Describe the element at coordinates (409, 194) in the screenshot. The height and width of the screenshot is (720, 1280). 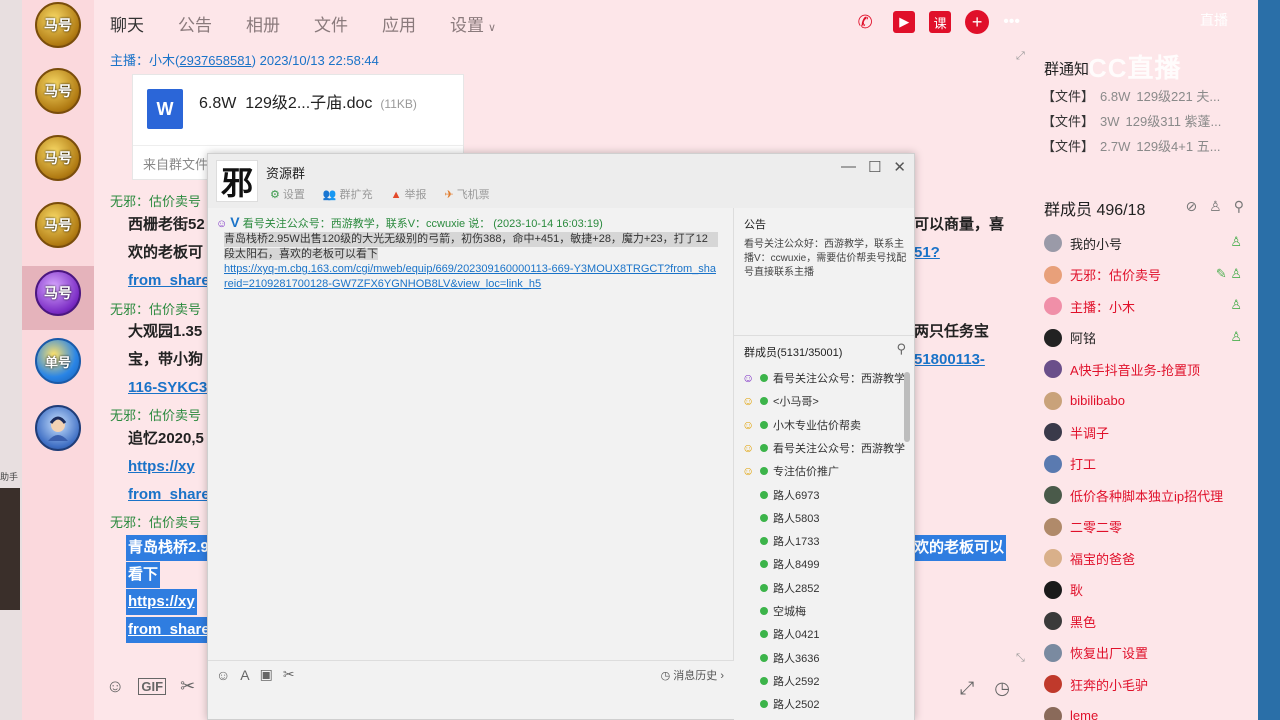
I see `report-button: ▲ 举报` at that location.